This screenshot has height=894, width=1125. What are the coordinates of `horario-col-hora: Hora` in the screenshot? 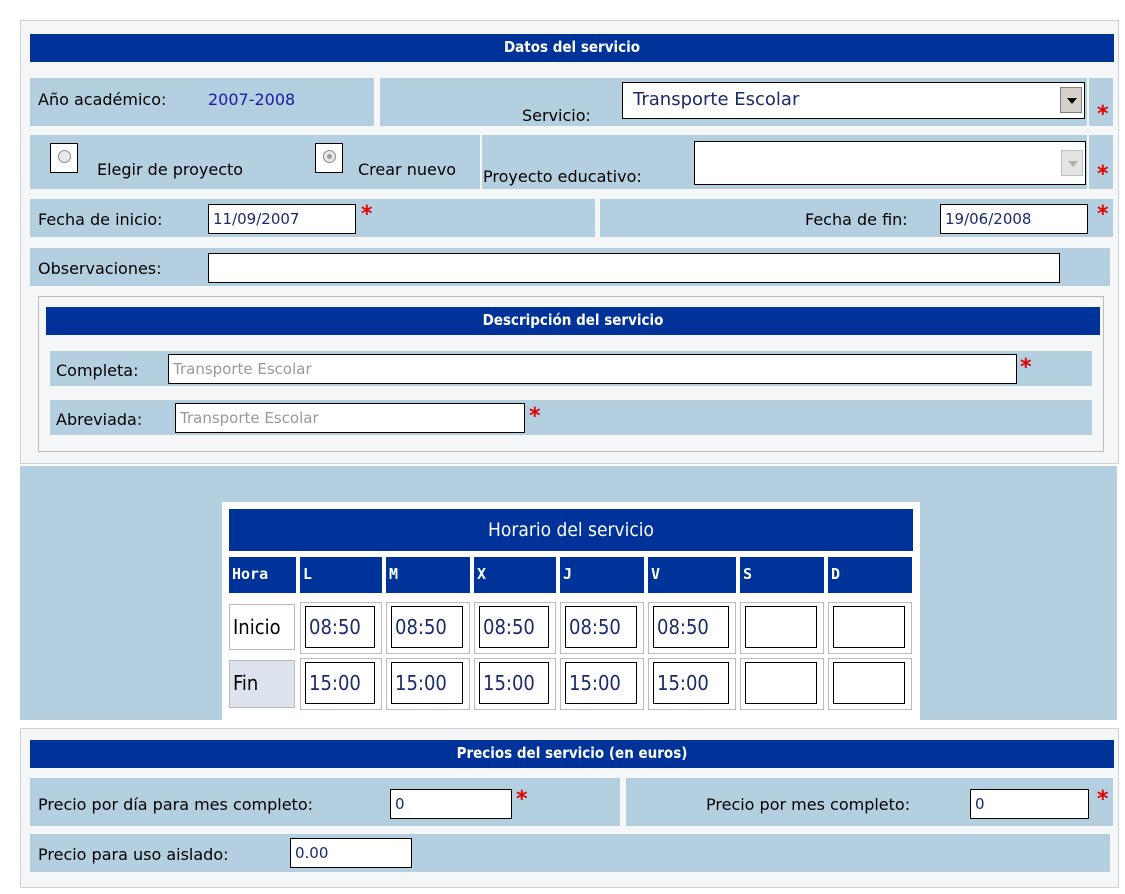 It's located at (262, 575).